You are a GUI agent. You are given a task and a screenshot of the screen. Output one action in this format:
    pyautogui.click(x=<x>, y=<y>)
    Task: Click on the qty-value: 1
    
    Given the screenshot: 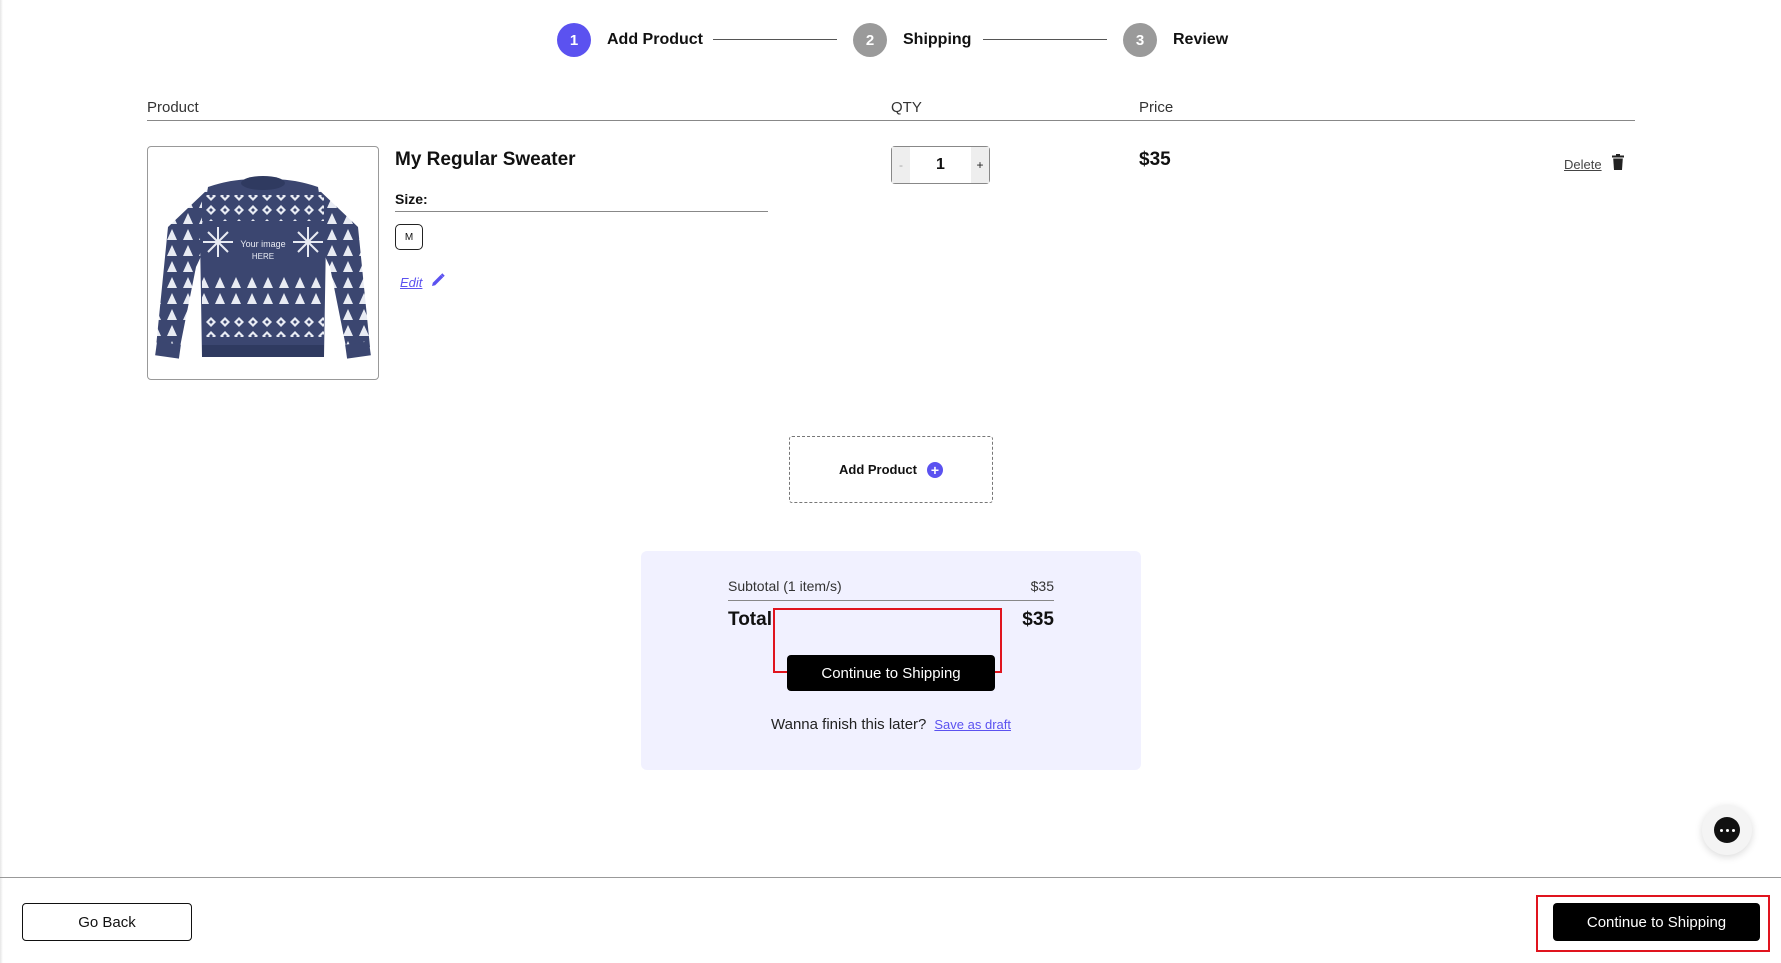 What is the action you would take?
    pyautogui.click(x=940, y=165)
    